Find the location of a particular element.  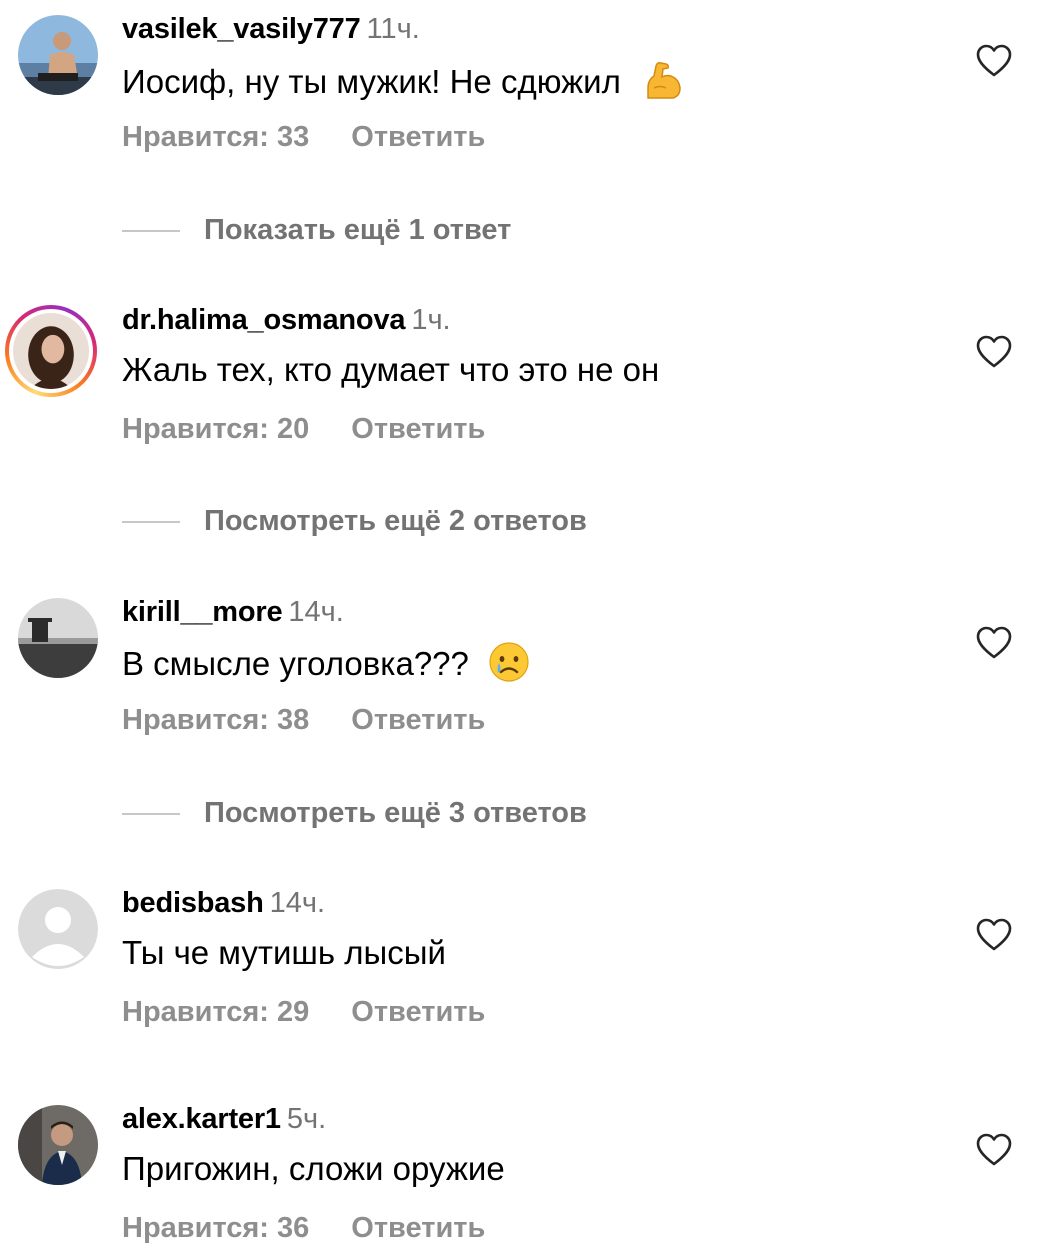

timestamp: 11ч. is located at coordinates (393, 29).